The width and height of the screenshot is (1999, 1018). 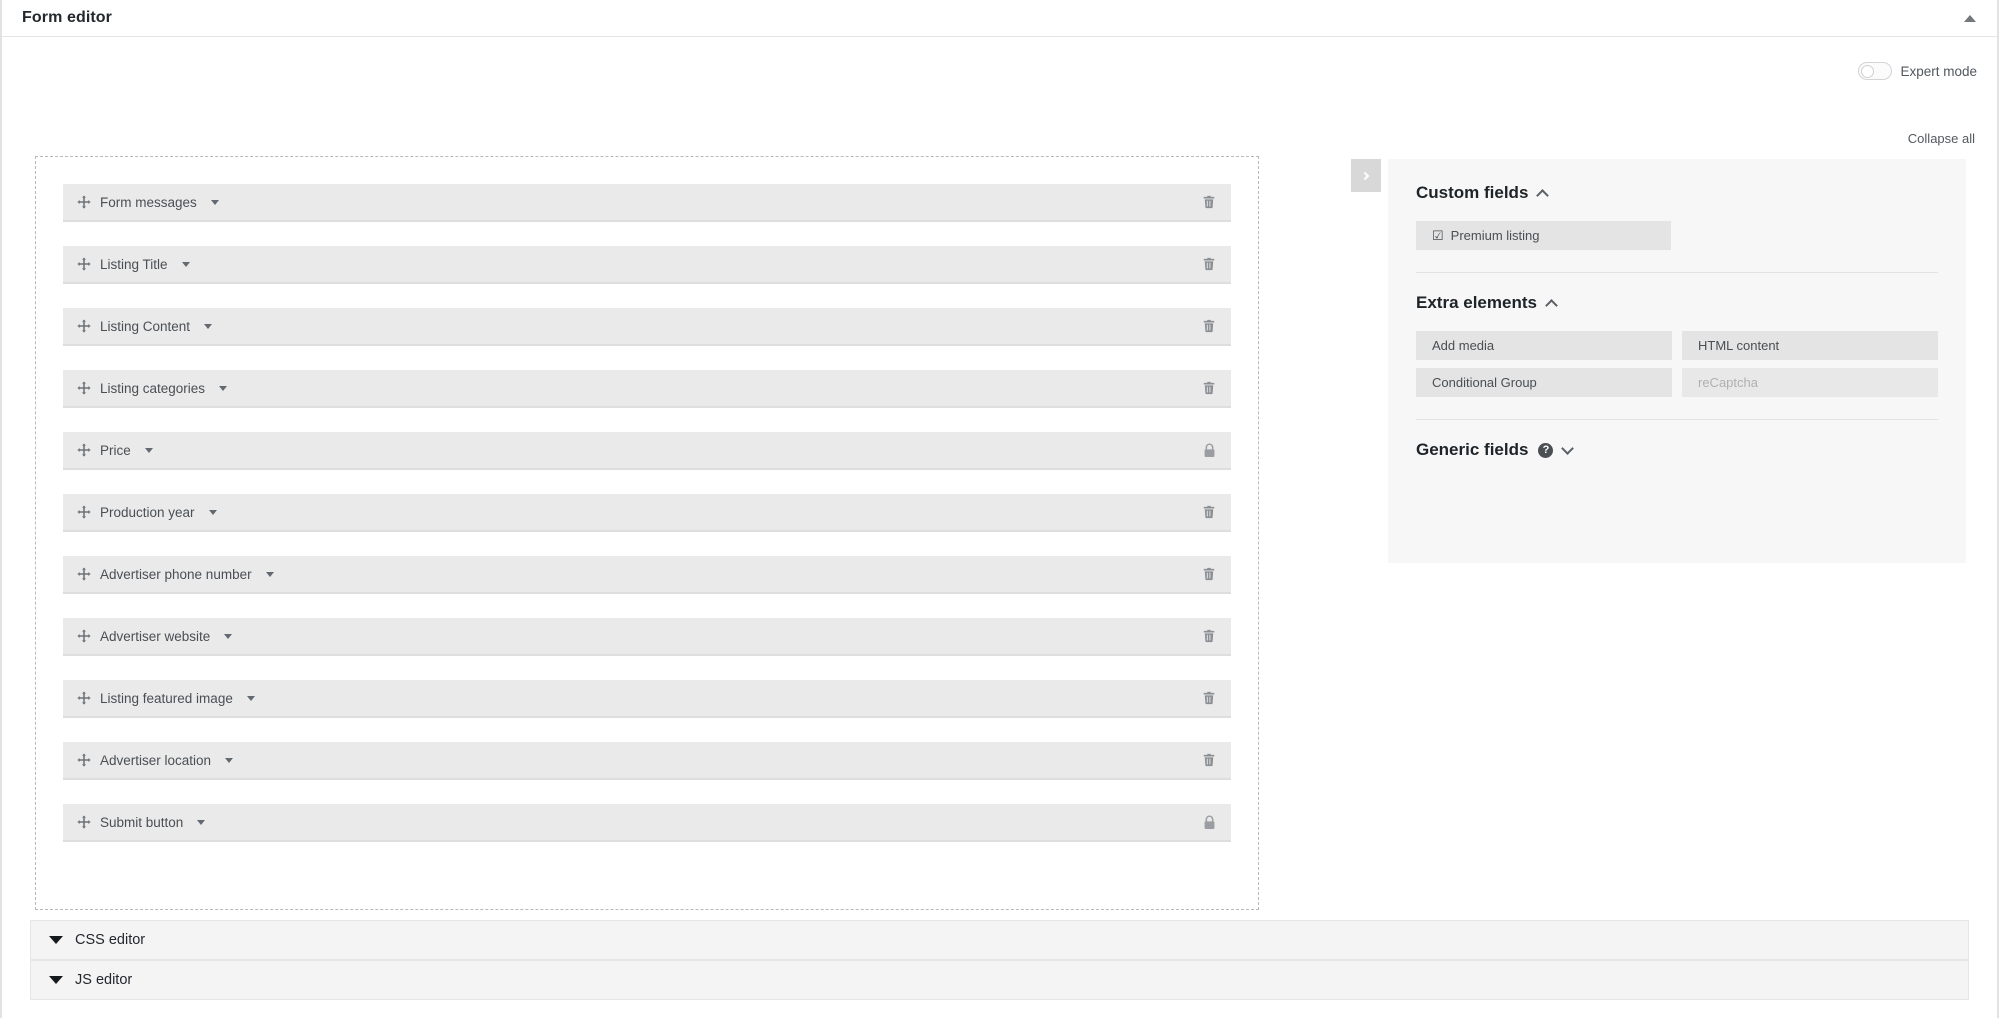 I want to click on sidebar-collapse-handle, so click(x=1366, y=175).